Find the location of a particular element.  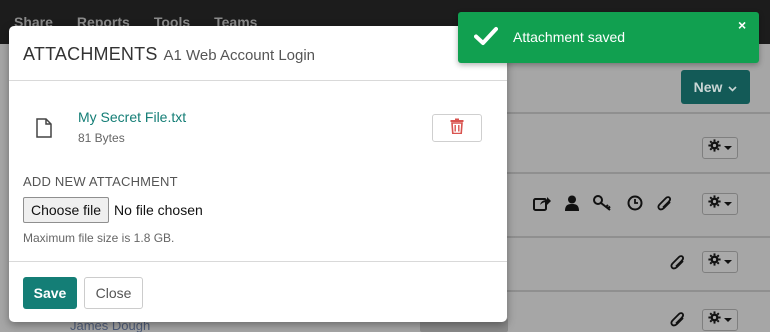

row-icon-group is located at coordinates (603, 205).